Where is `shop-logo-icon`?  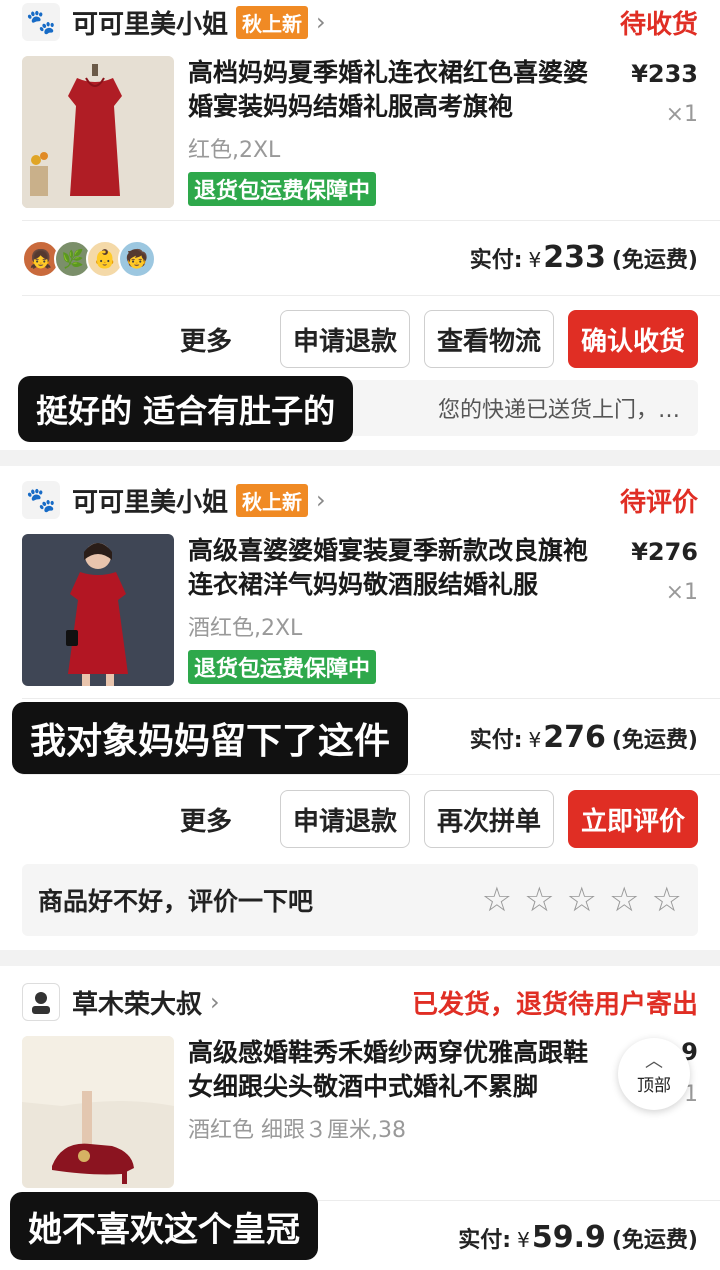
shop-logo-icon is located at coordinates (41, 1002).